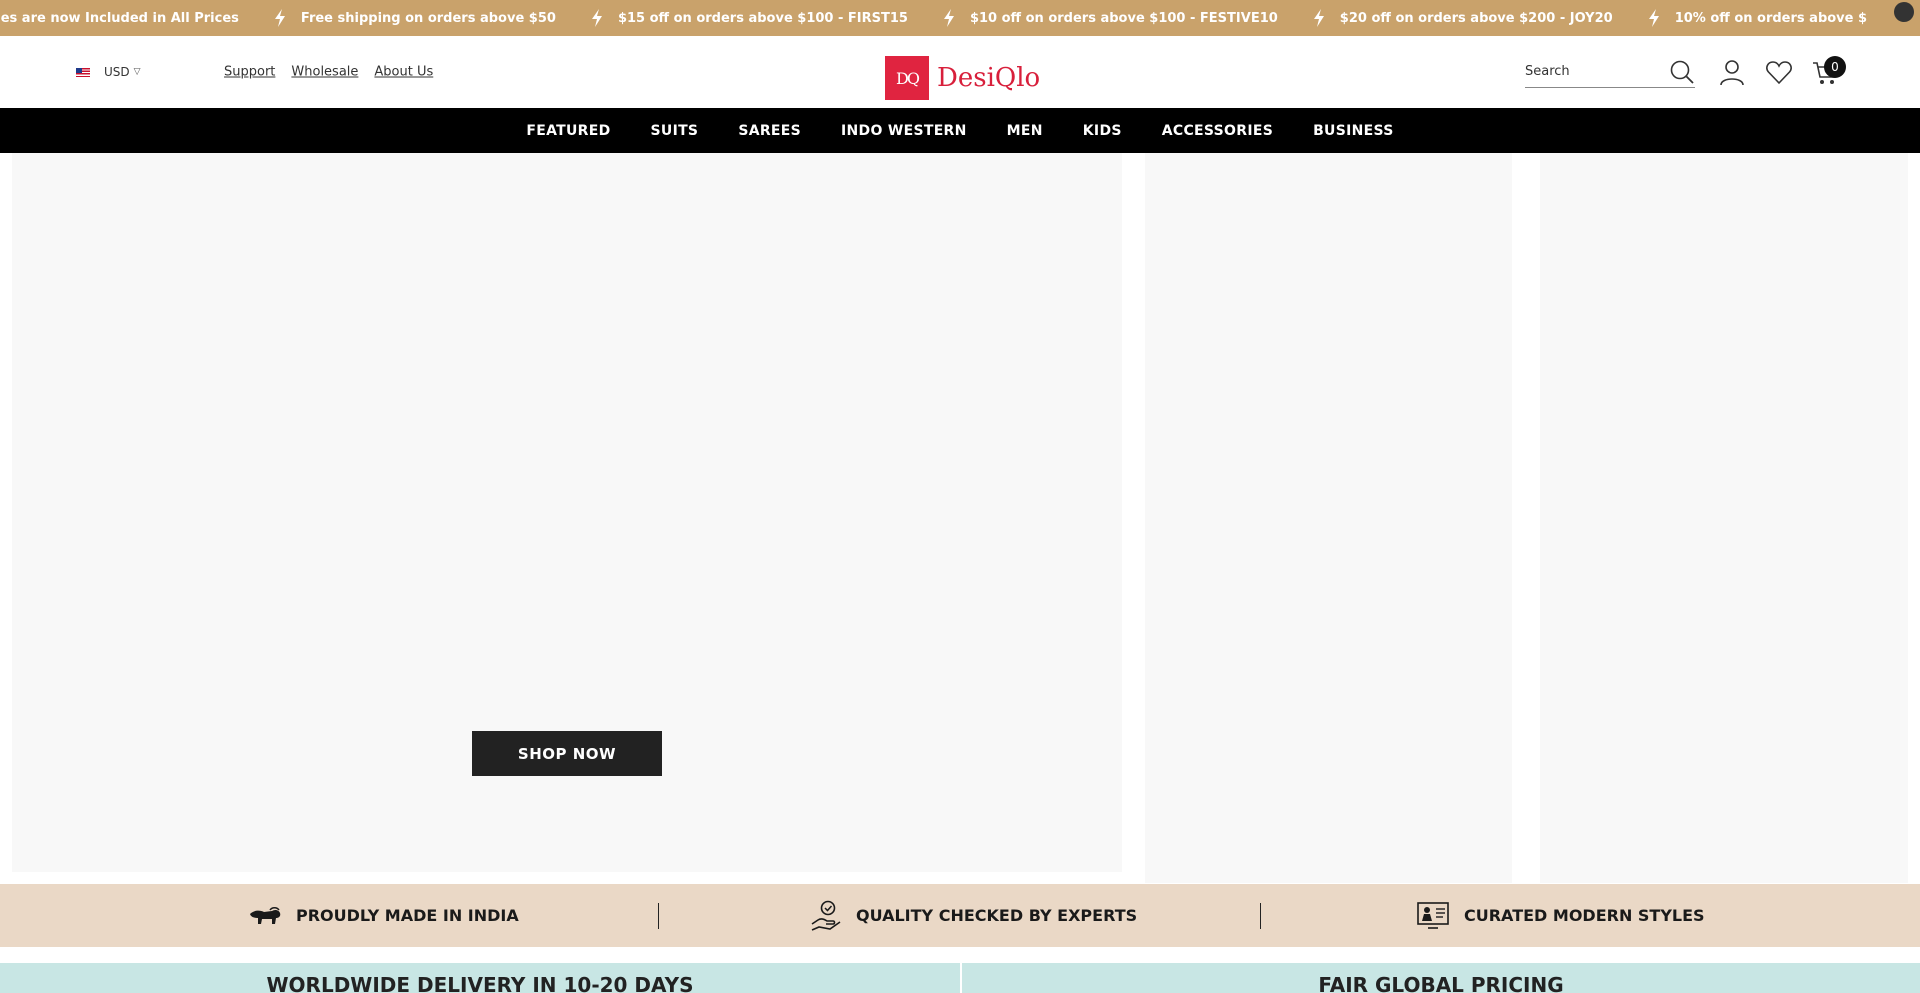 This screenshot has height=993, width=1920. I want to click on search-icon, so click(1682, 72).